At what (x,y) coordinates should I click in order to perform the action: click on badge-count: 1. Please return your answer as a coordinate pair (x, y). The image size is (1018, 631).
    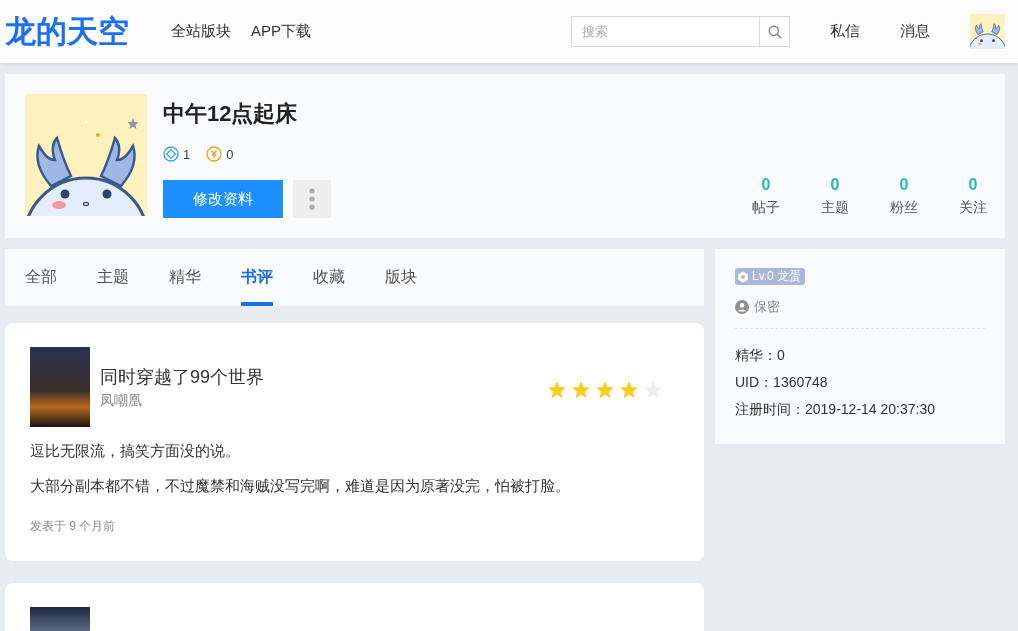
    Looking at the image, I should click on (187, 154).